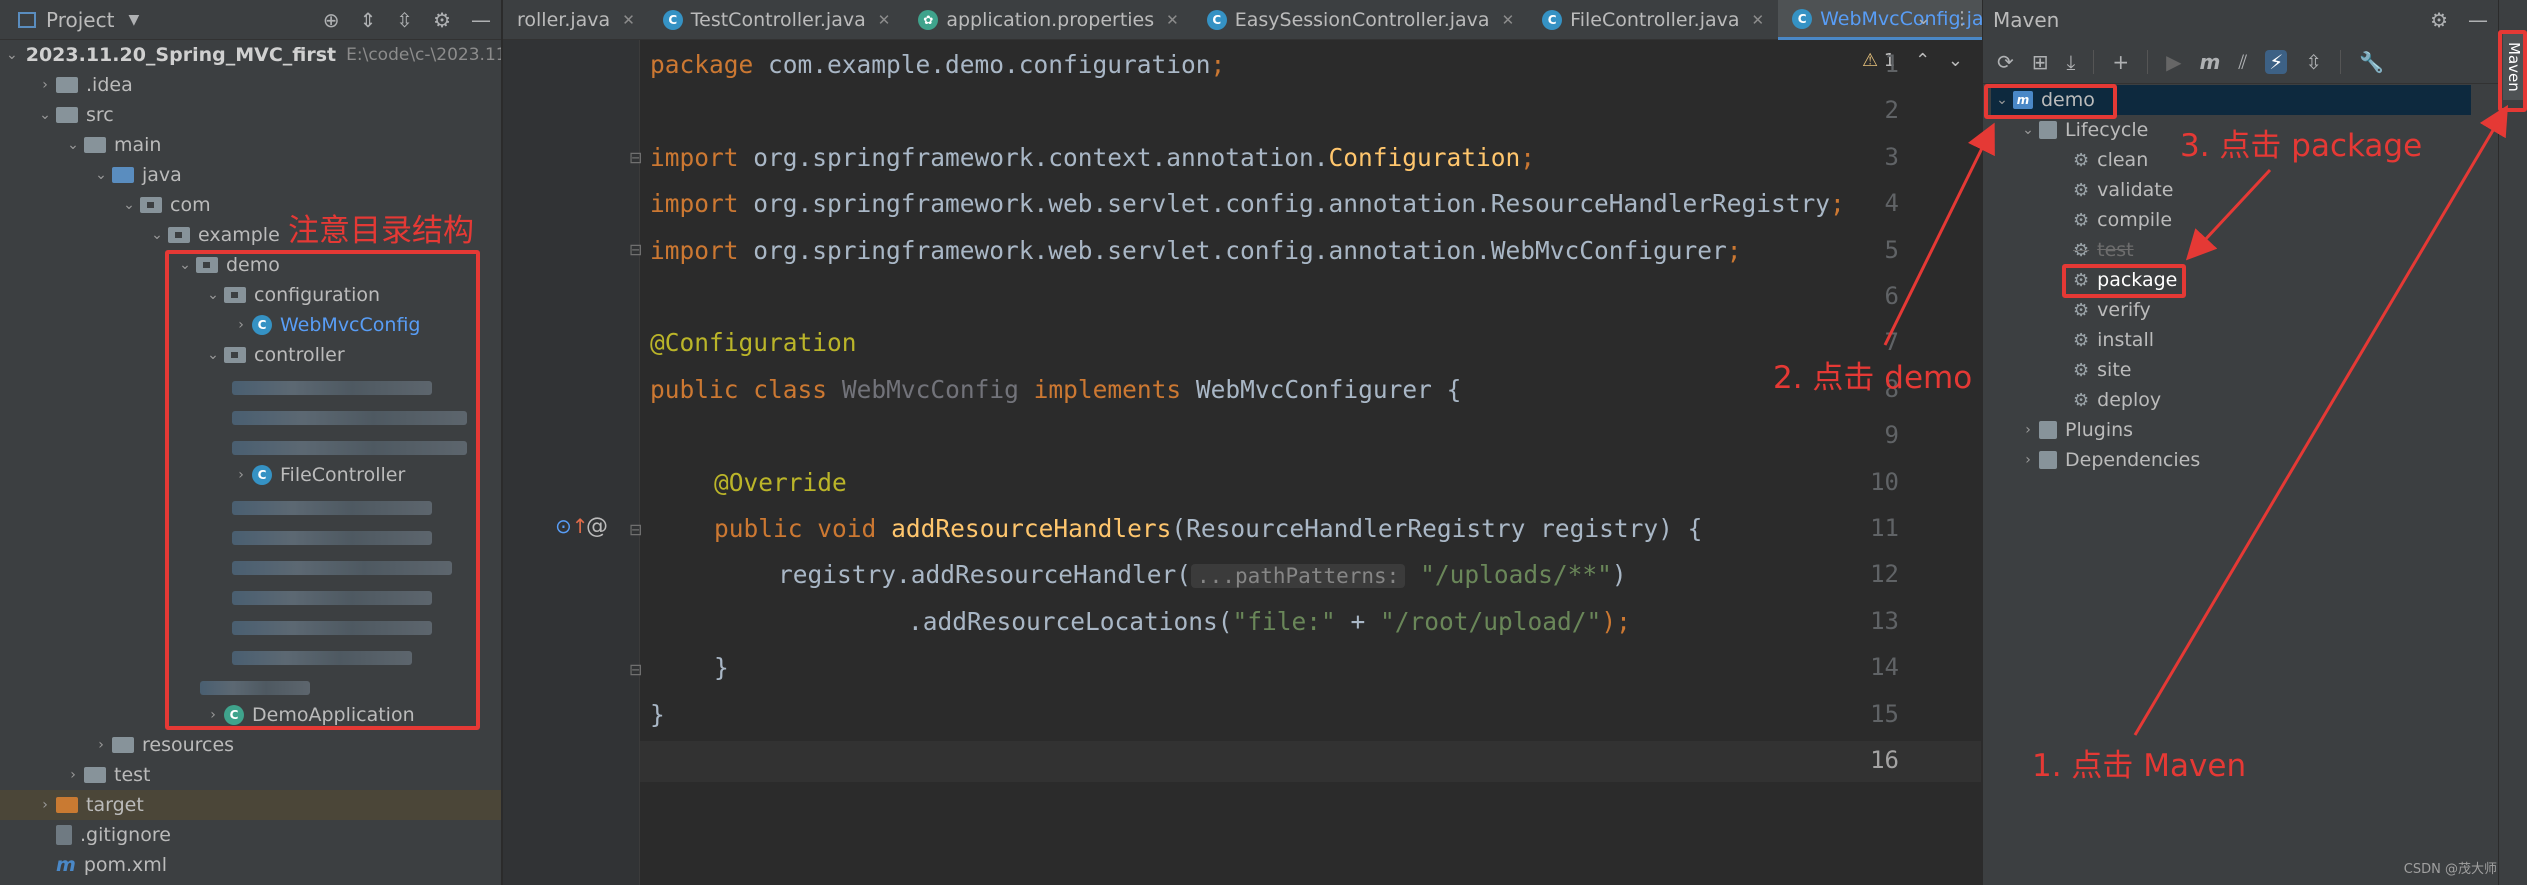 The height and width of the screenshot is (885, 2527). Describe the element at coordinates (2228, 214) in the screenshot. I see `arrow-step3` at that location.